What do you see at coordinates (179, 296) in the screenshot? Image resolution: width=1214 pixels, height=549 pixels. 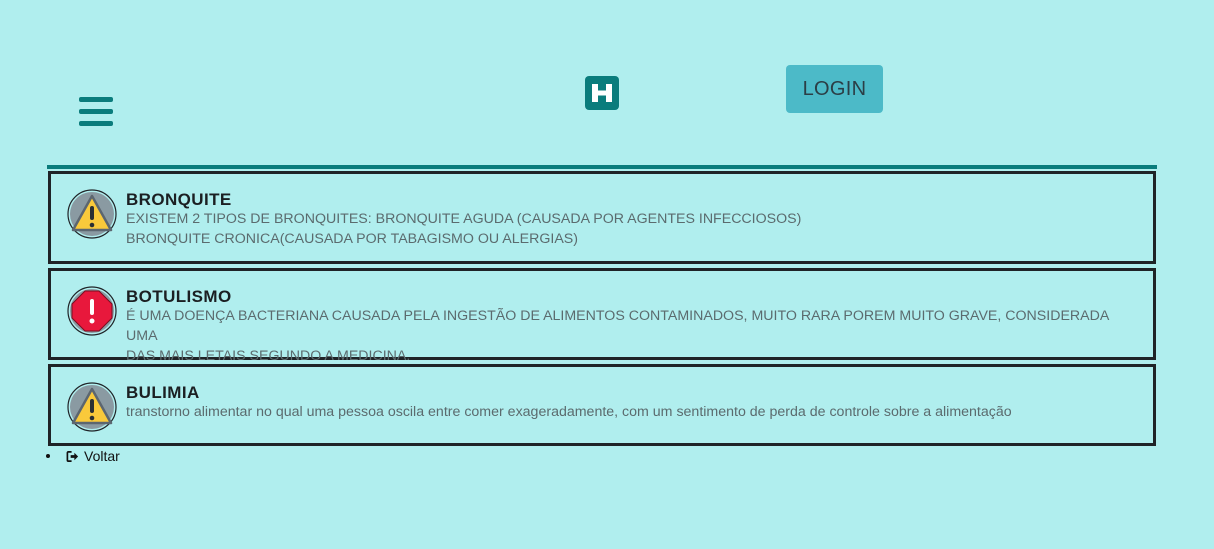 I see `disease-title: BOTULISMO` at bounding box center [179, 296].